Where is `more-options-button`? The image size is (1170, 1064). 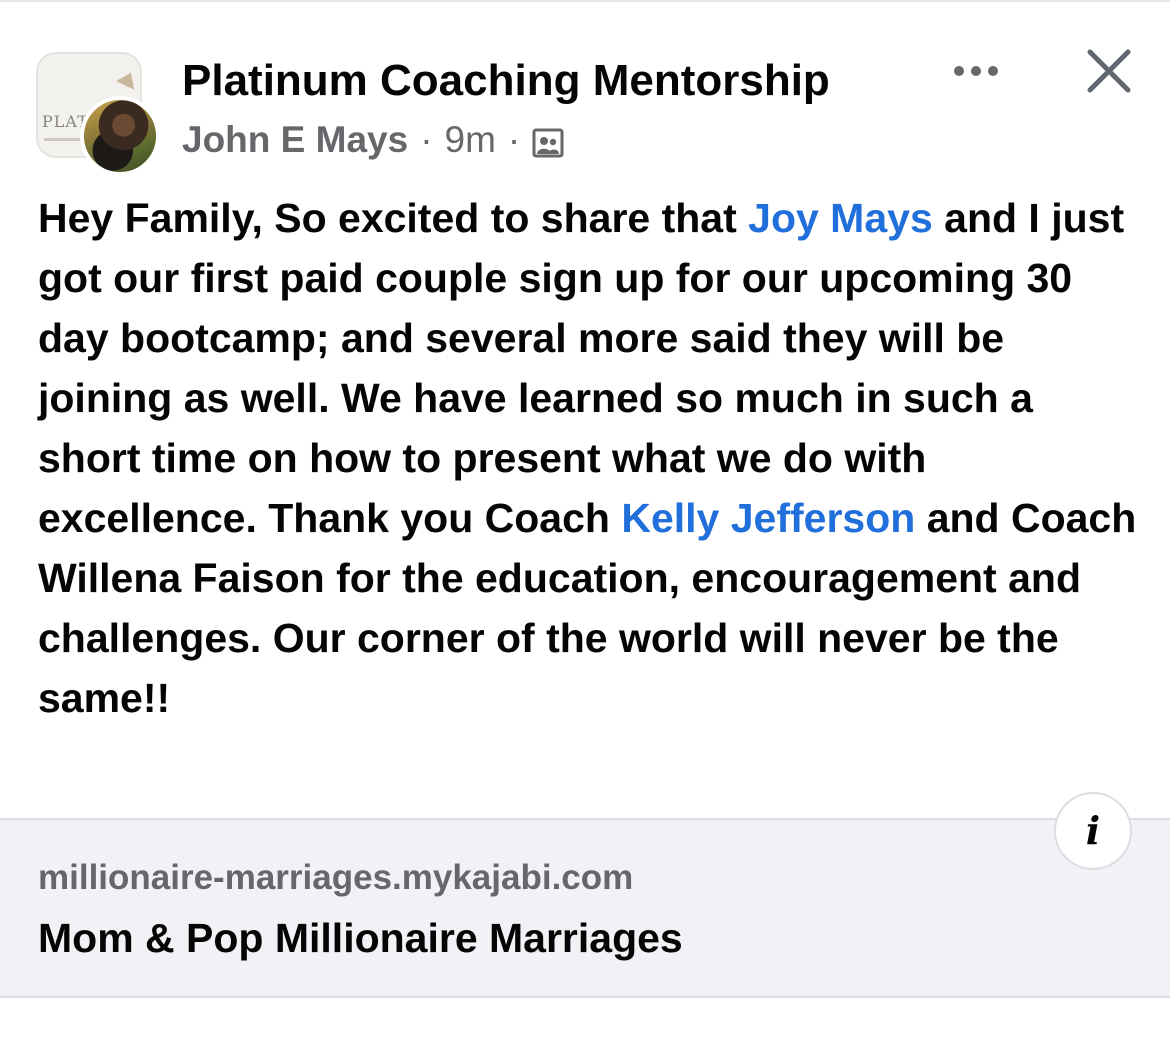
more-options-button is located at coordinates (978, 71).